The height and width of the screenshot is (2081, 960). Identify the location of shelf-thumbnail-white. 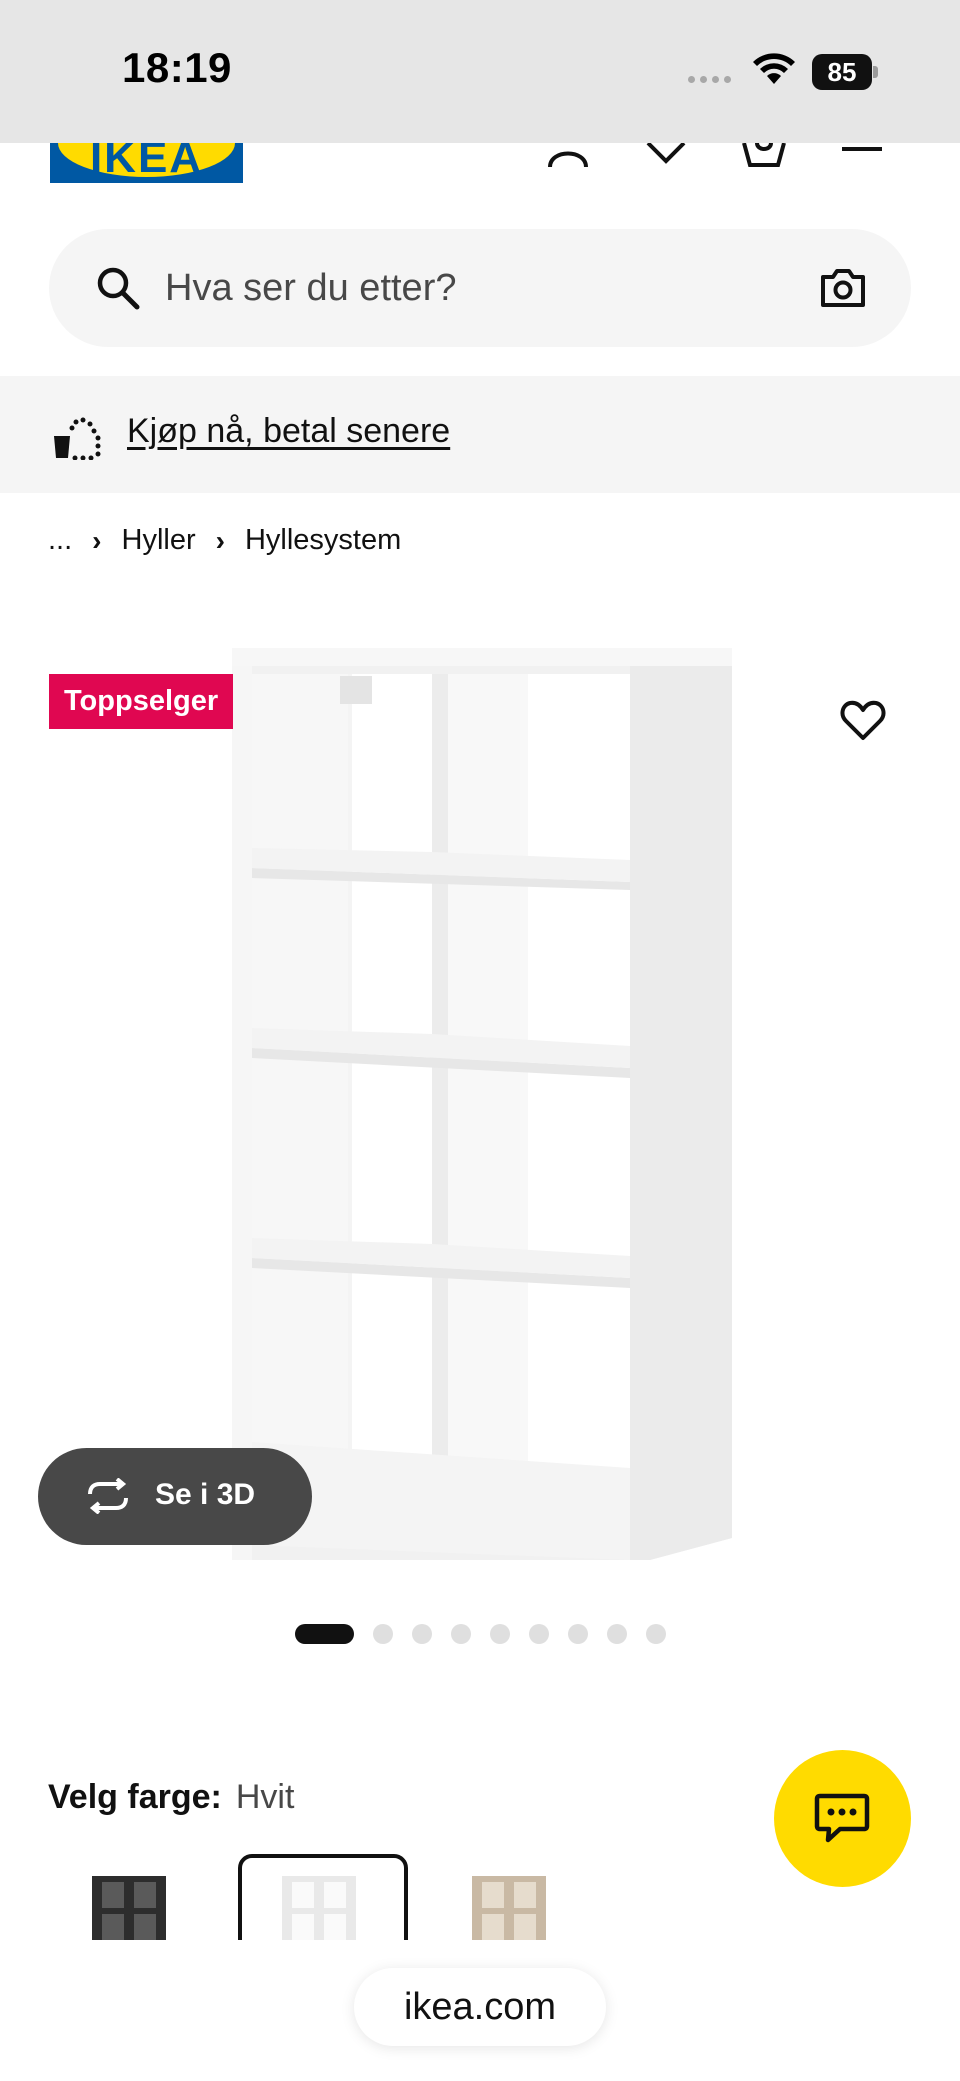
(319, 1908).